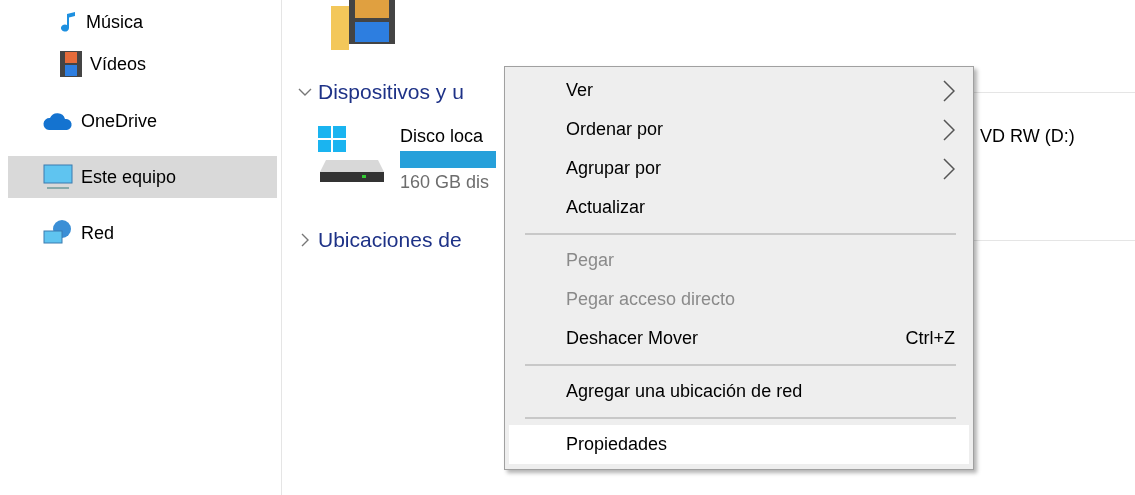 The height and width of the screenshot is (495, 1135). What do you see at coordinates (739, 90) in the screenshot?
I see `menu-item: Ver` at bounding box center [739, 90].